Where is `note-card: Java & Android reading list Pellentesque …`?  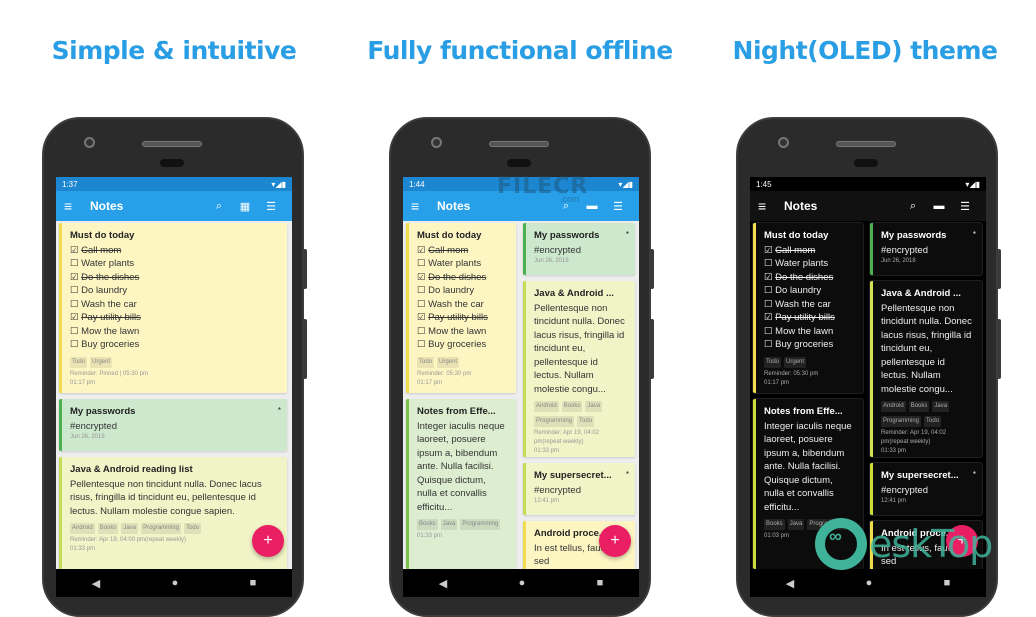
note-card: Java & Android reading list Pellentesque … is located at coordinates (173, 517).